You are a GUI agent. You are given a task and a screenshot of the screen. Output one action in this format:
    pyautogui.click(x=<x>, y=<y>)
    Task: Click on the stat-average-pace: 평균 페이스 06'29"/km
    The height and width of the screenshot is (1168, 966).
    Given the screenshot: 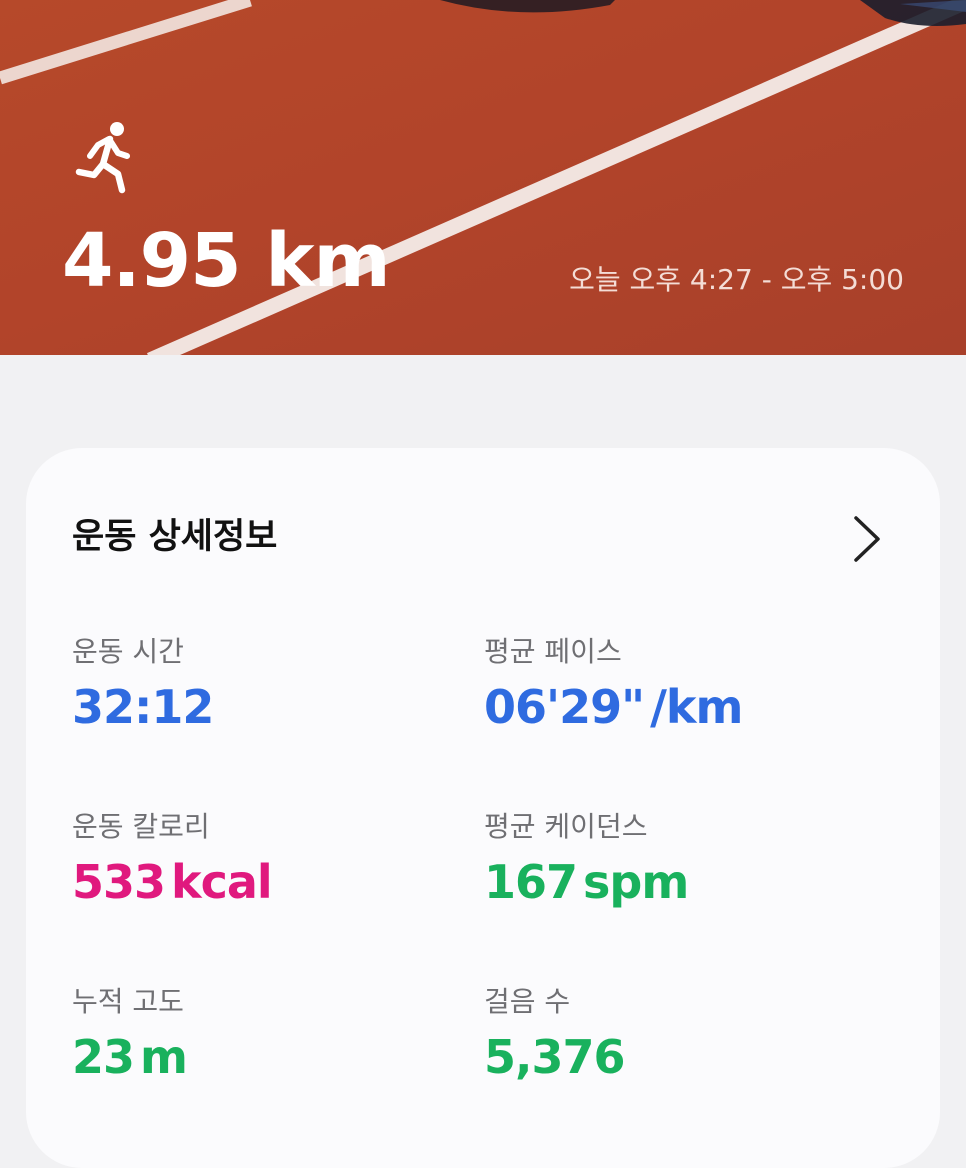 What is the action you would take?
    pyautogui.click(x=613, y=683)
    